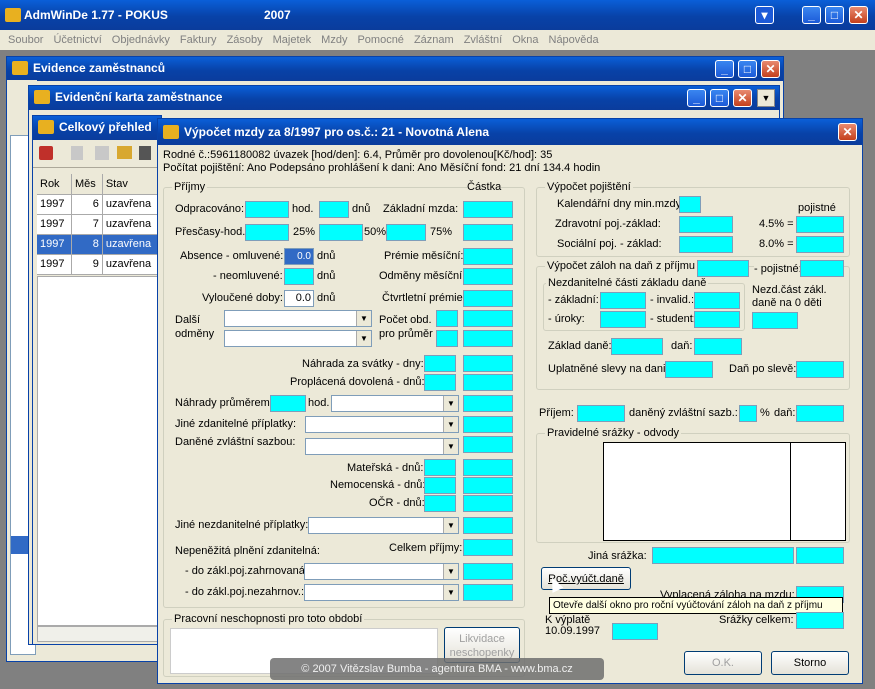 This screenshot has height=689, width=875. Describe the element at coordinates (341, 232) in the screenshot. I see `prescasy-50-field` at that location.